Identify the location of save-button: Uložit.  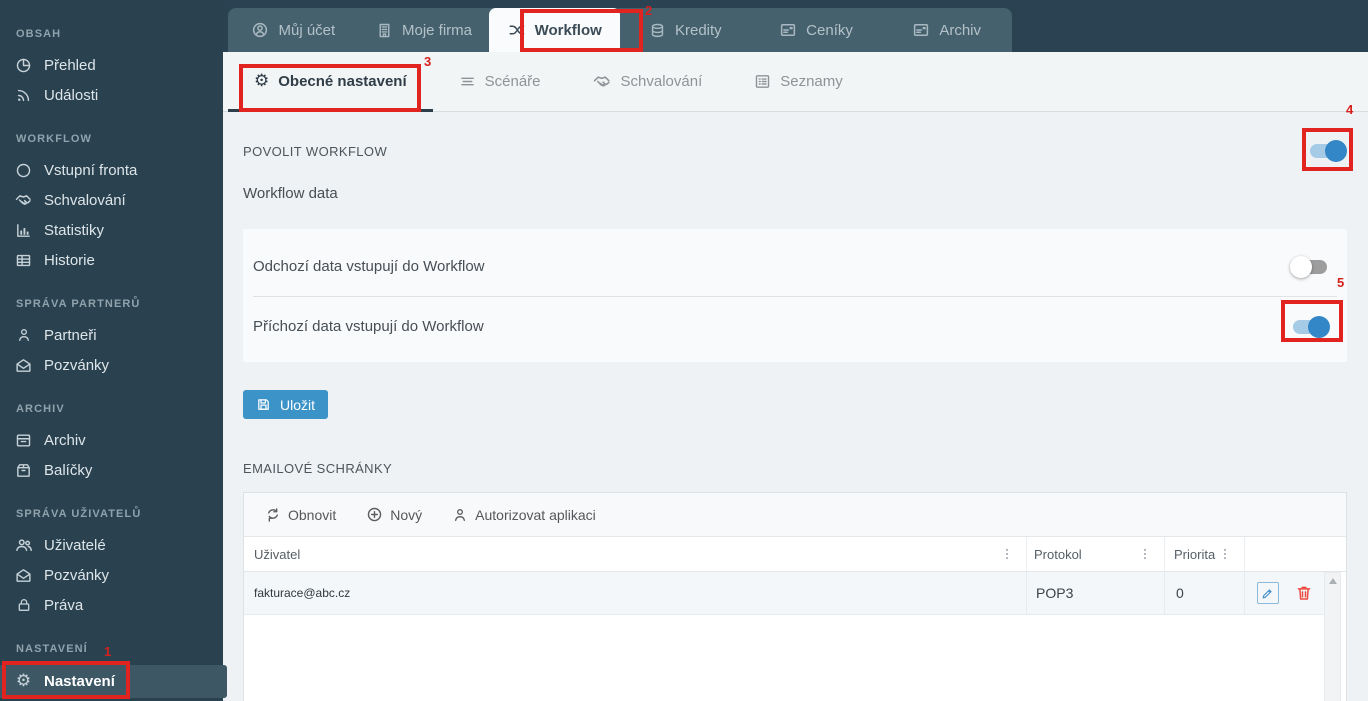
(286, 404).